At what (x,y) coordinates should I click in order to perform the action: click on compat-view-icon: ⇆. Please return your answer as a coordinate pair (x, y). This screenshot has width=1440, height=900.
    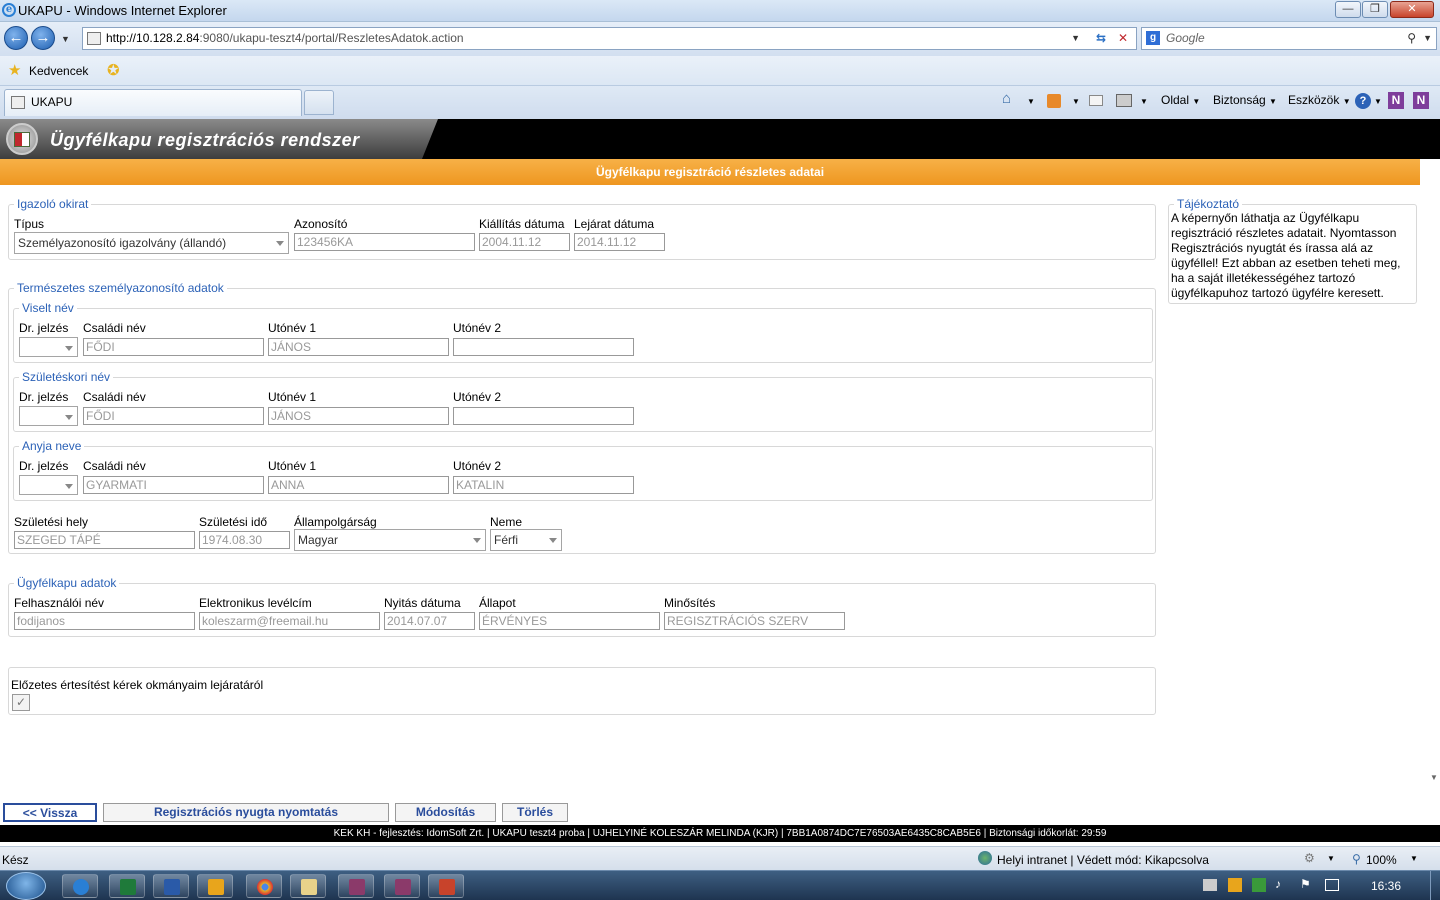
    Looking at the image, I should click on (1101, 38).